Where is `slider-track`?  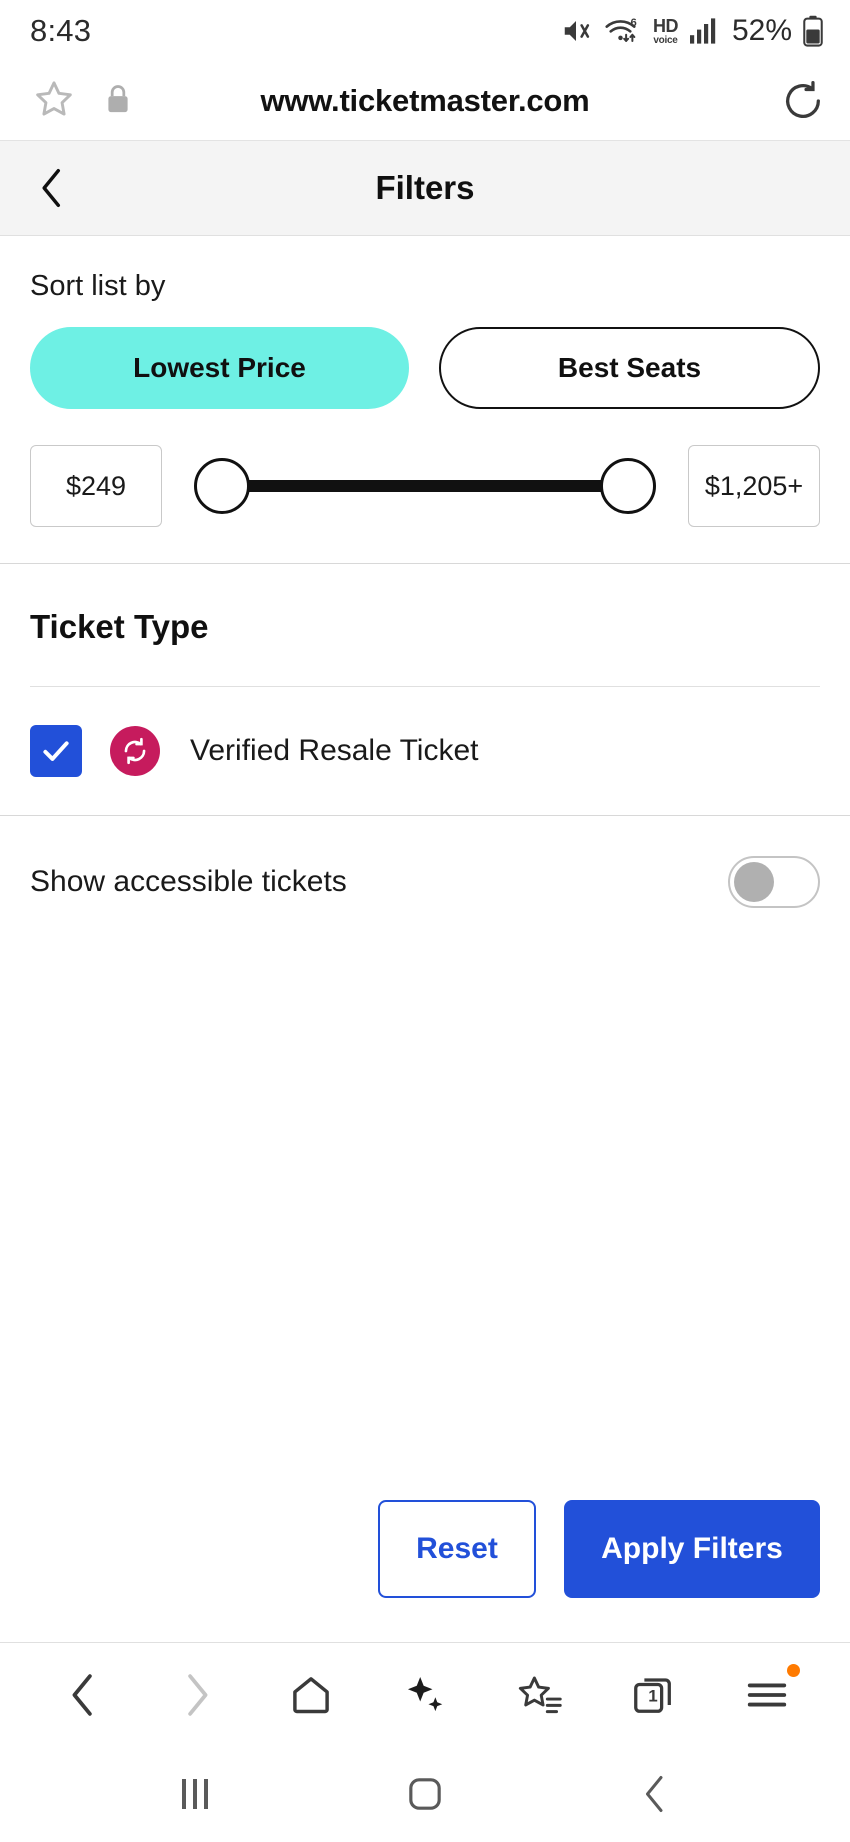 slider-track is located at coordinates (425, 486).